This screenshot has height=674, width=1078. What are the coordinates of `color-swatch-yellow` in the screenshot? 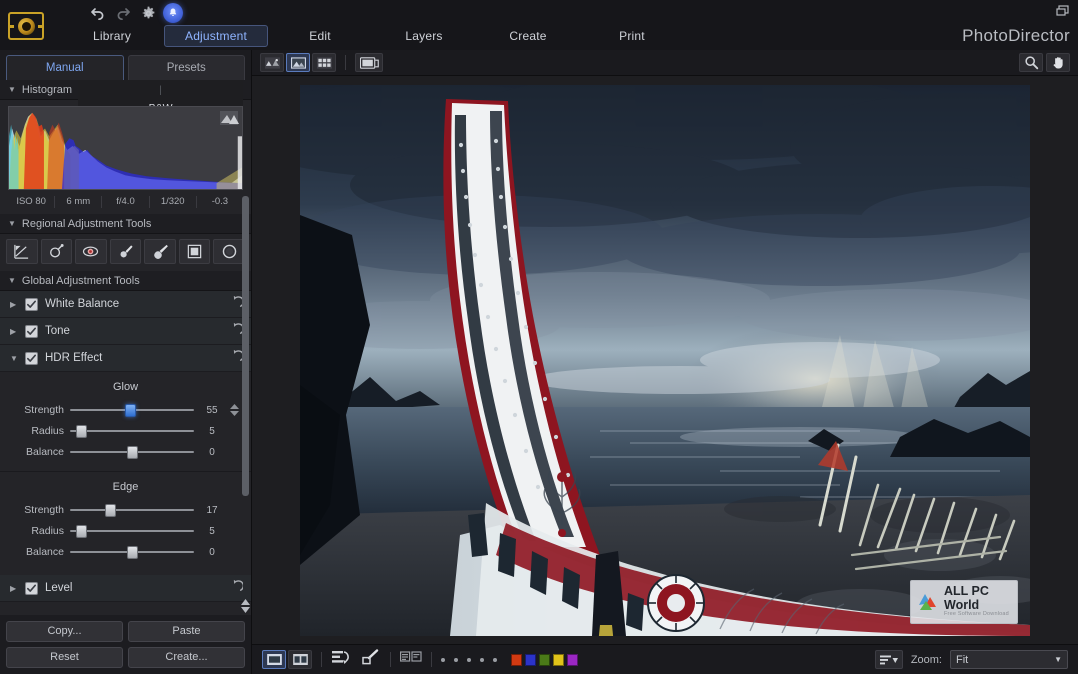 It's located at (558, 659).